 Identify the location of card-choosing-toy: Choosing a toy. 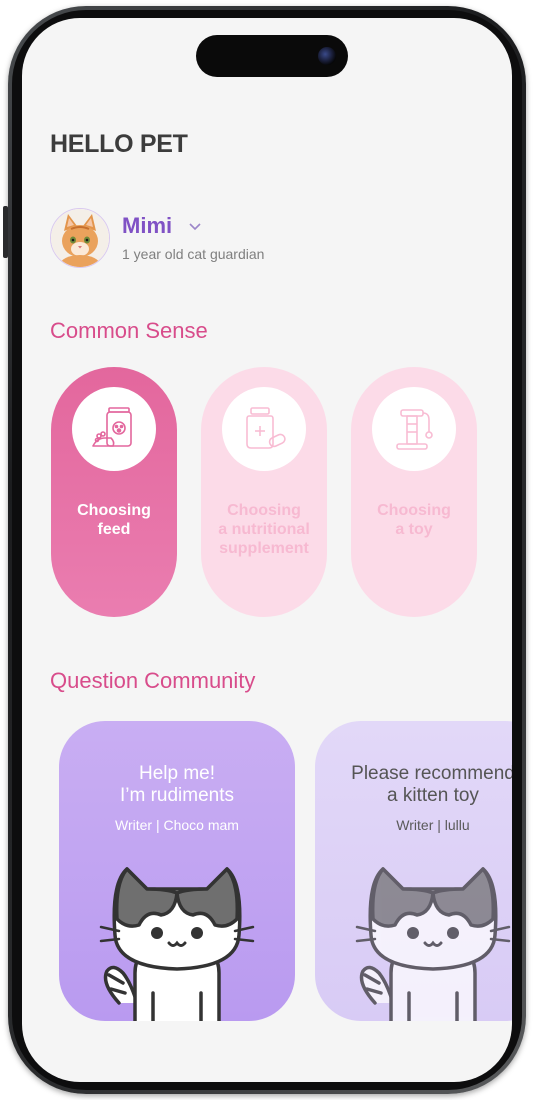
(414, 492).